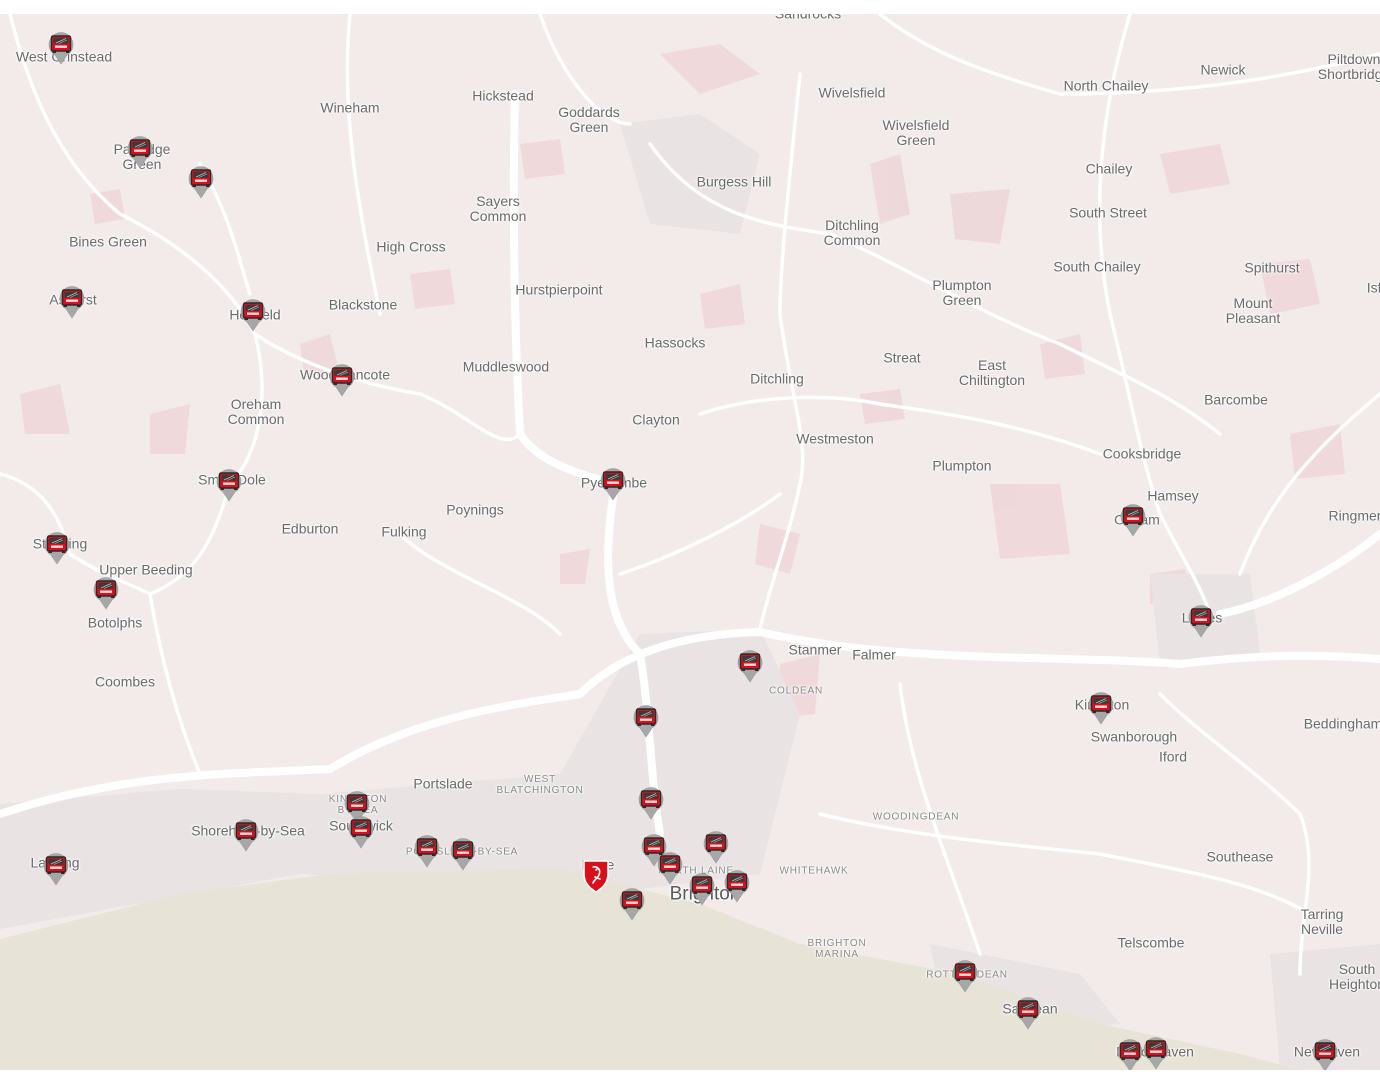 This screenshot has height=1080, width=1380. Describe the element at coordinates (596, 876) in the screenshot. I see `school-crest-marker-icon` at that location.